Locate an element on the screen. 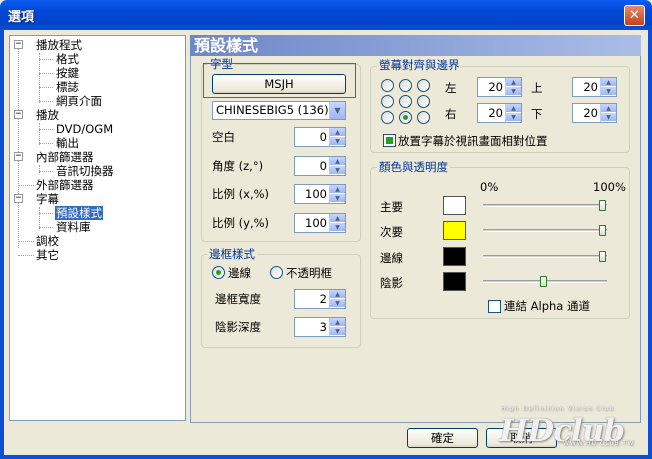  ok-button: 確定 is located at coordinates (442, 438).